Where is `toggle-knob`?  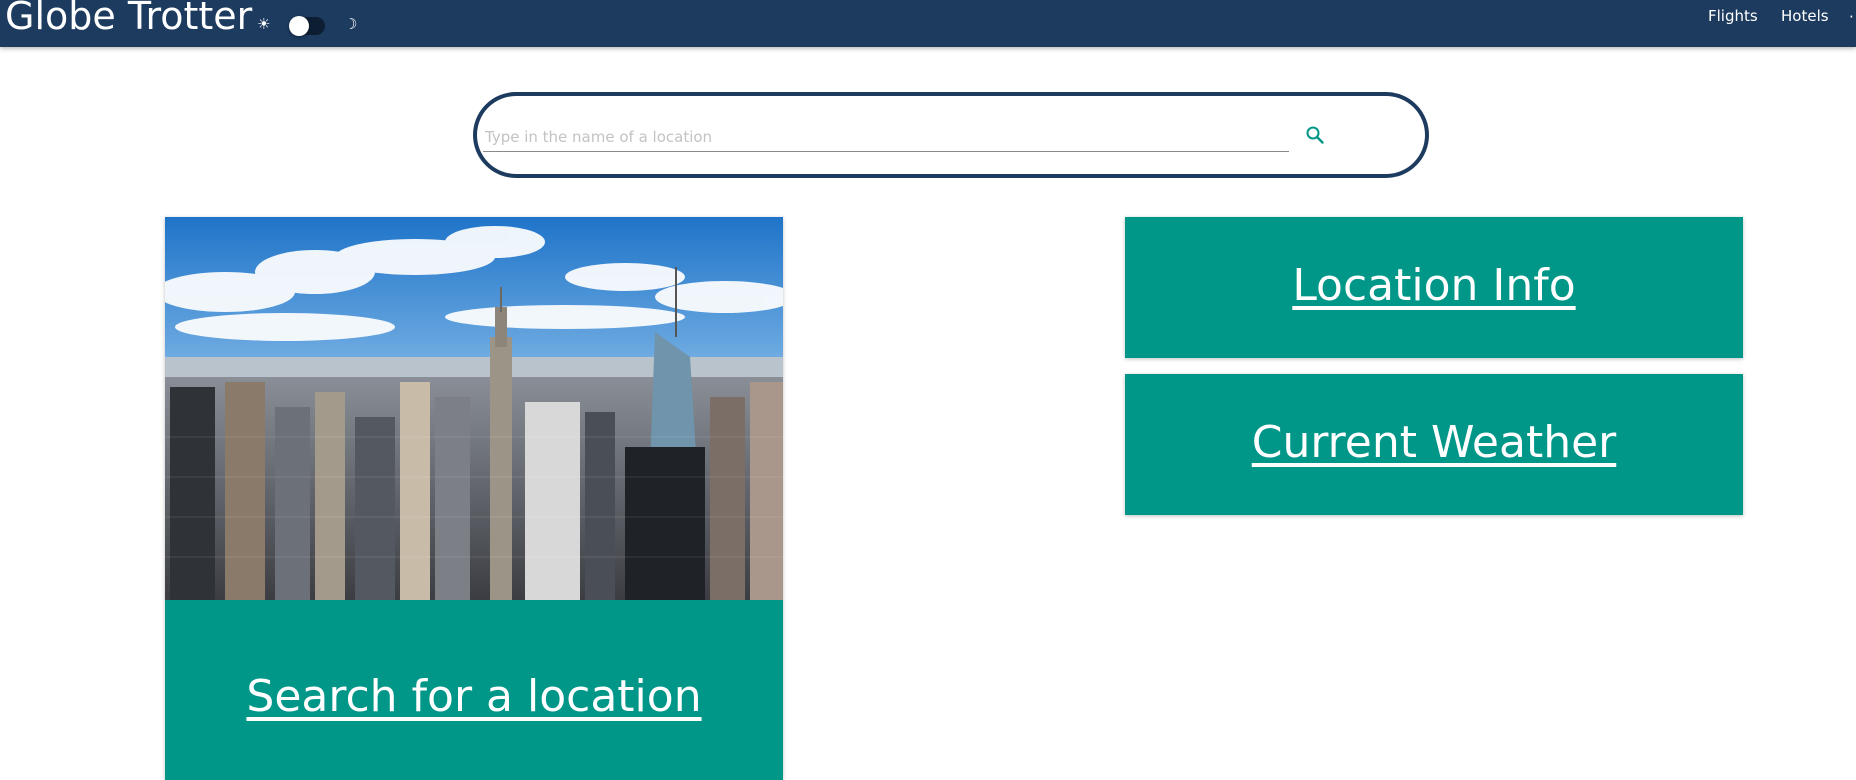
toggle-knob is located at coordinates (299, 26).